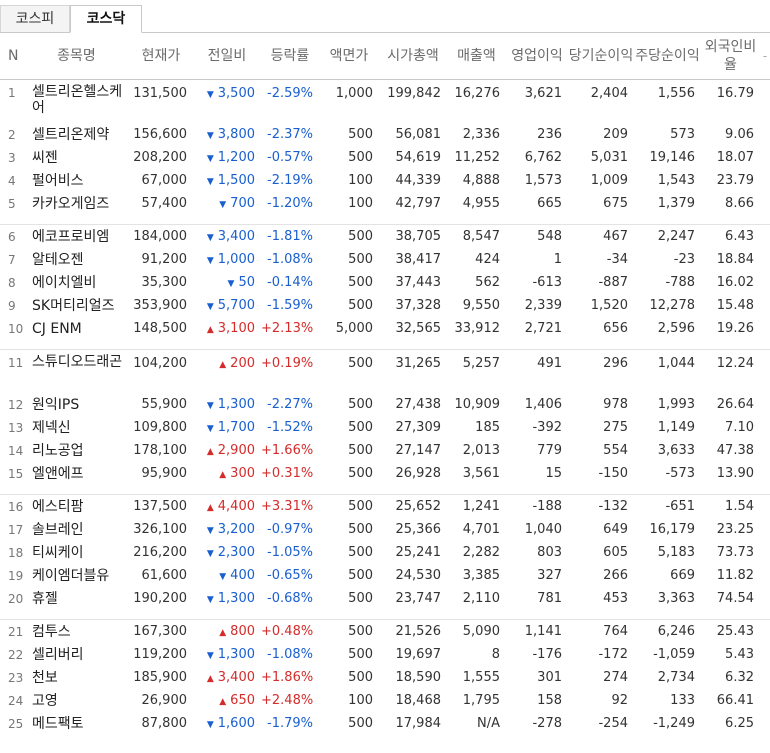  Describe the element at coordinates (287, 473) in the screenshot. I see `change-rate: +0.31%` at that location.